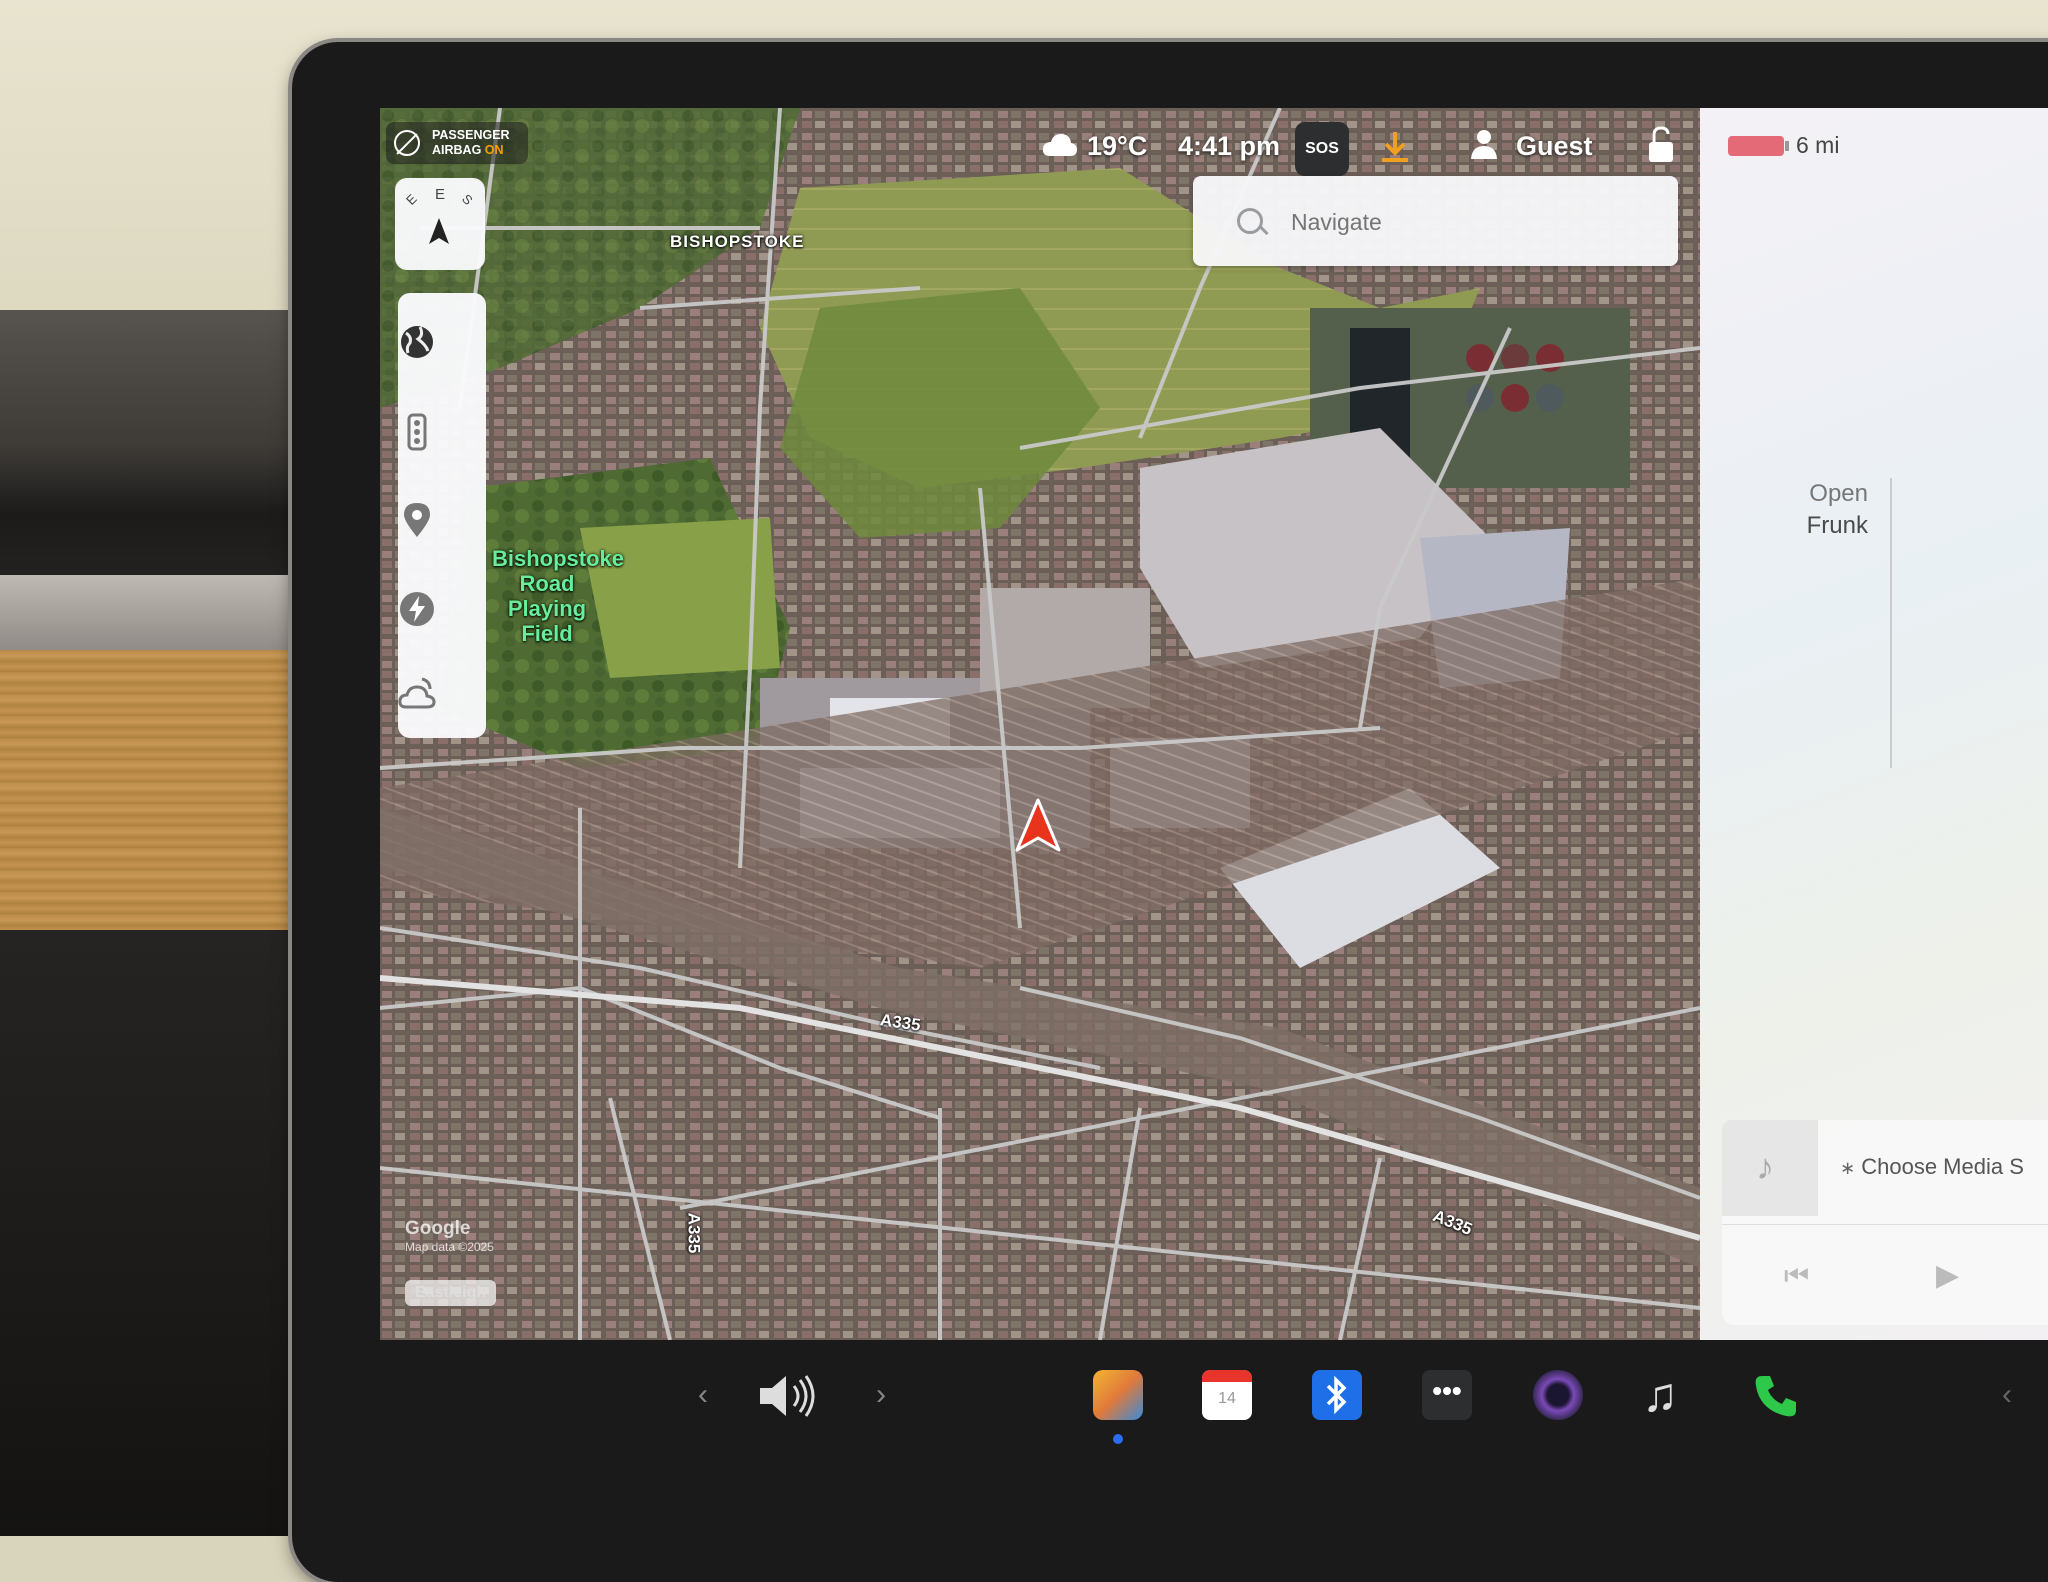 This screenshot has width=2048, height=1582. Describe the element at coordinates (438, 1228) in the screenshot. I see `google-logo: Google` at that location.